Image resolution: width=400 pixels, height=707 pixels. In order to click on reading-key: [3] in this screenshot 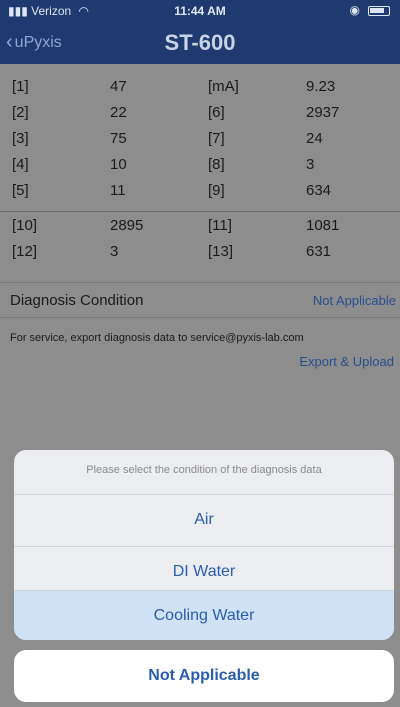, I will do `click(20, 138)`.